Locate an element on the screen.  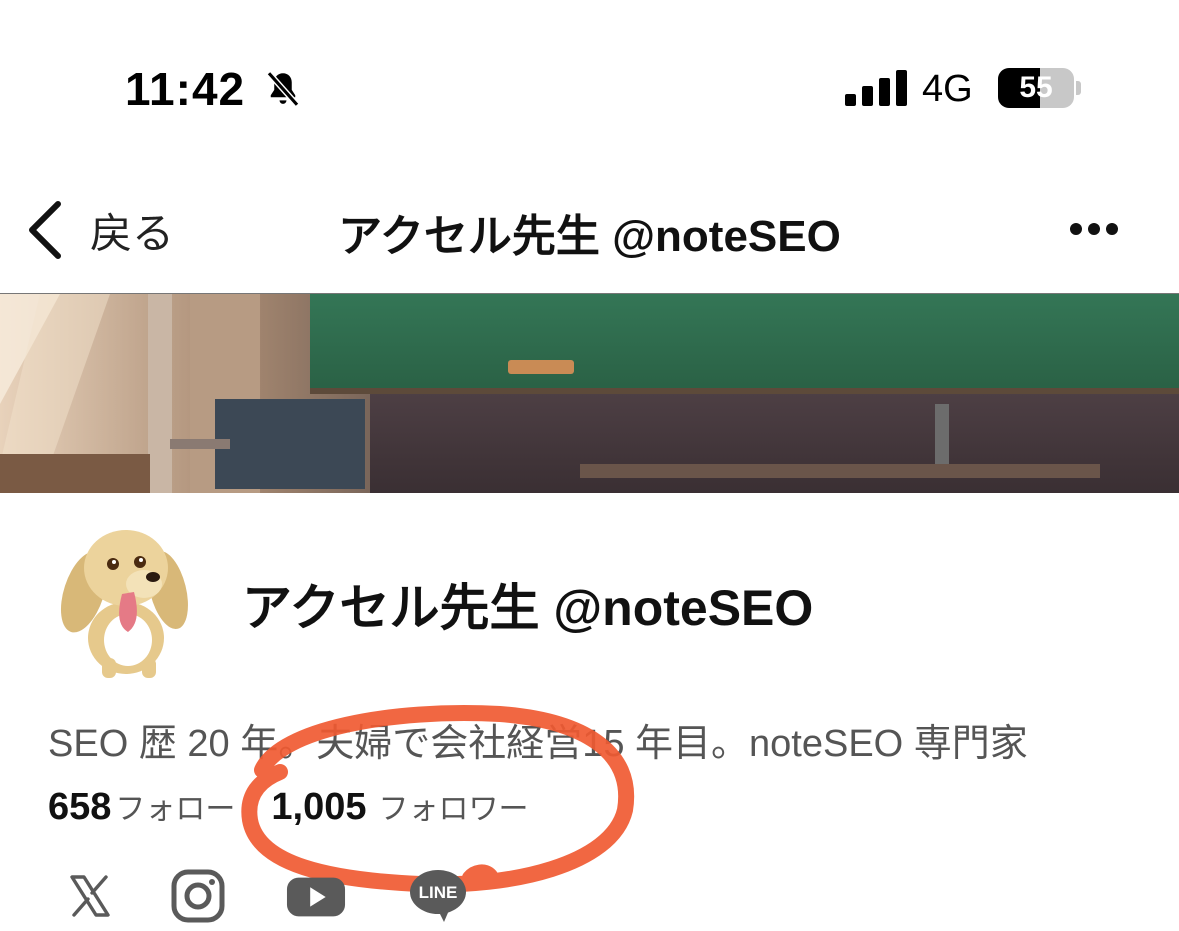
x-icon is located at coordinates (90, 896).